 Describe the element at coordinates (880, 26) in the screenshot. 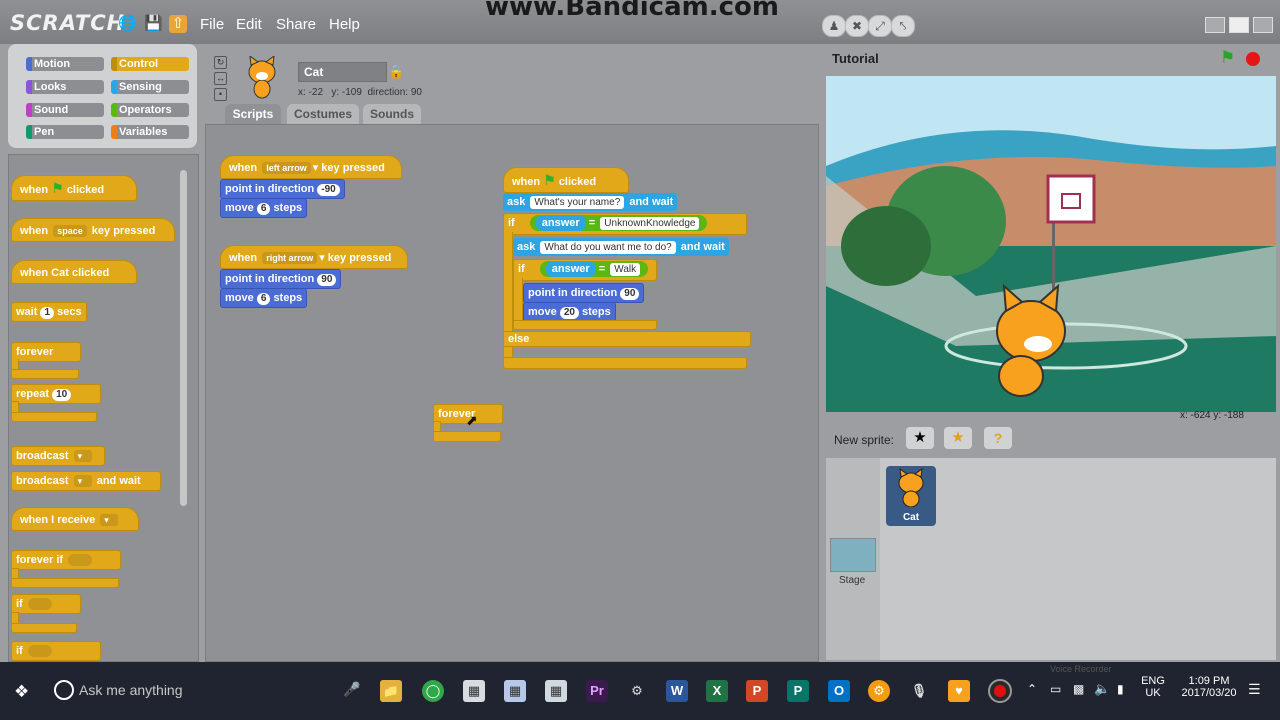

I see `grow-tool-icon: ⤢` at that location.